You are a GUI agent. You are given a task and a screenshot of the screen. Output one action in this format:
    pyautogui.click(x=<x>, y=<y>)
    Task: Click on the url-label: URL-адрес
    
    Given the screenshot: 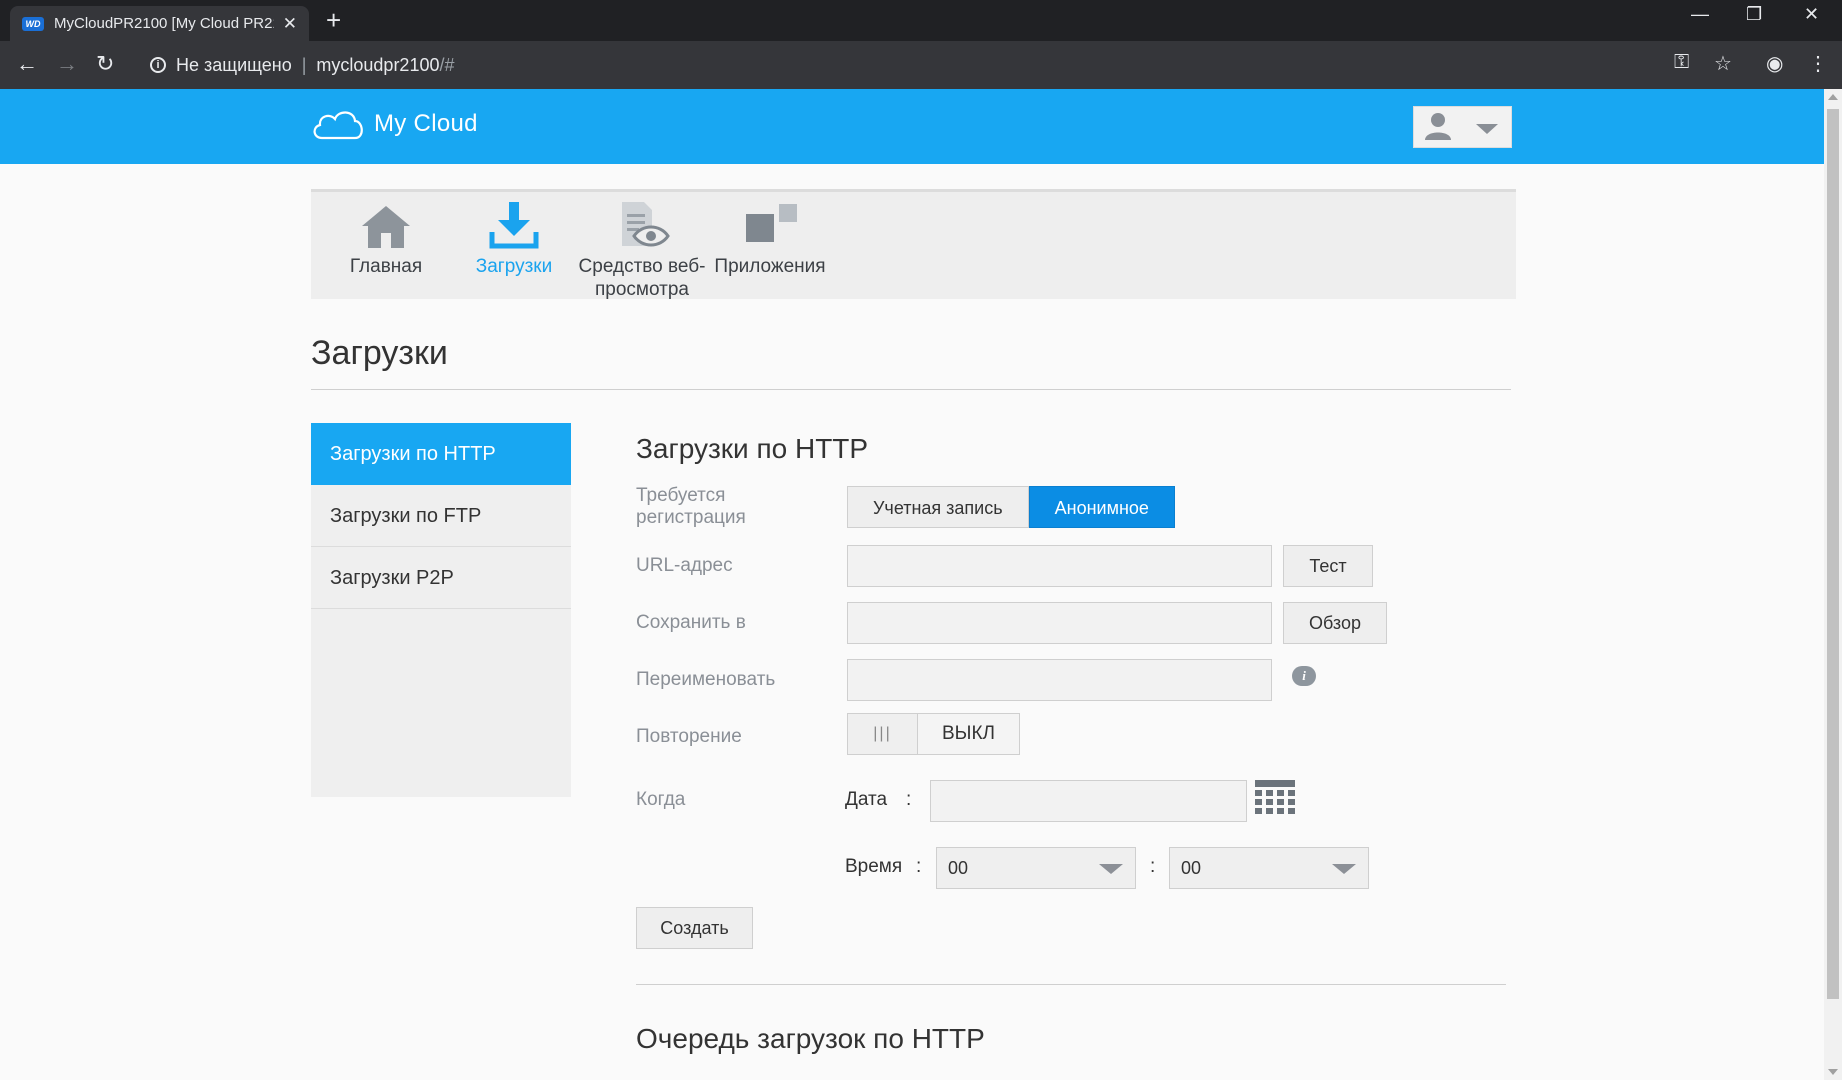 What is the action you would take?
    pyautogui.click(x=684, y=565)
    